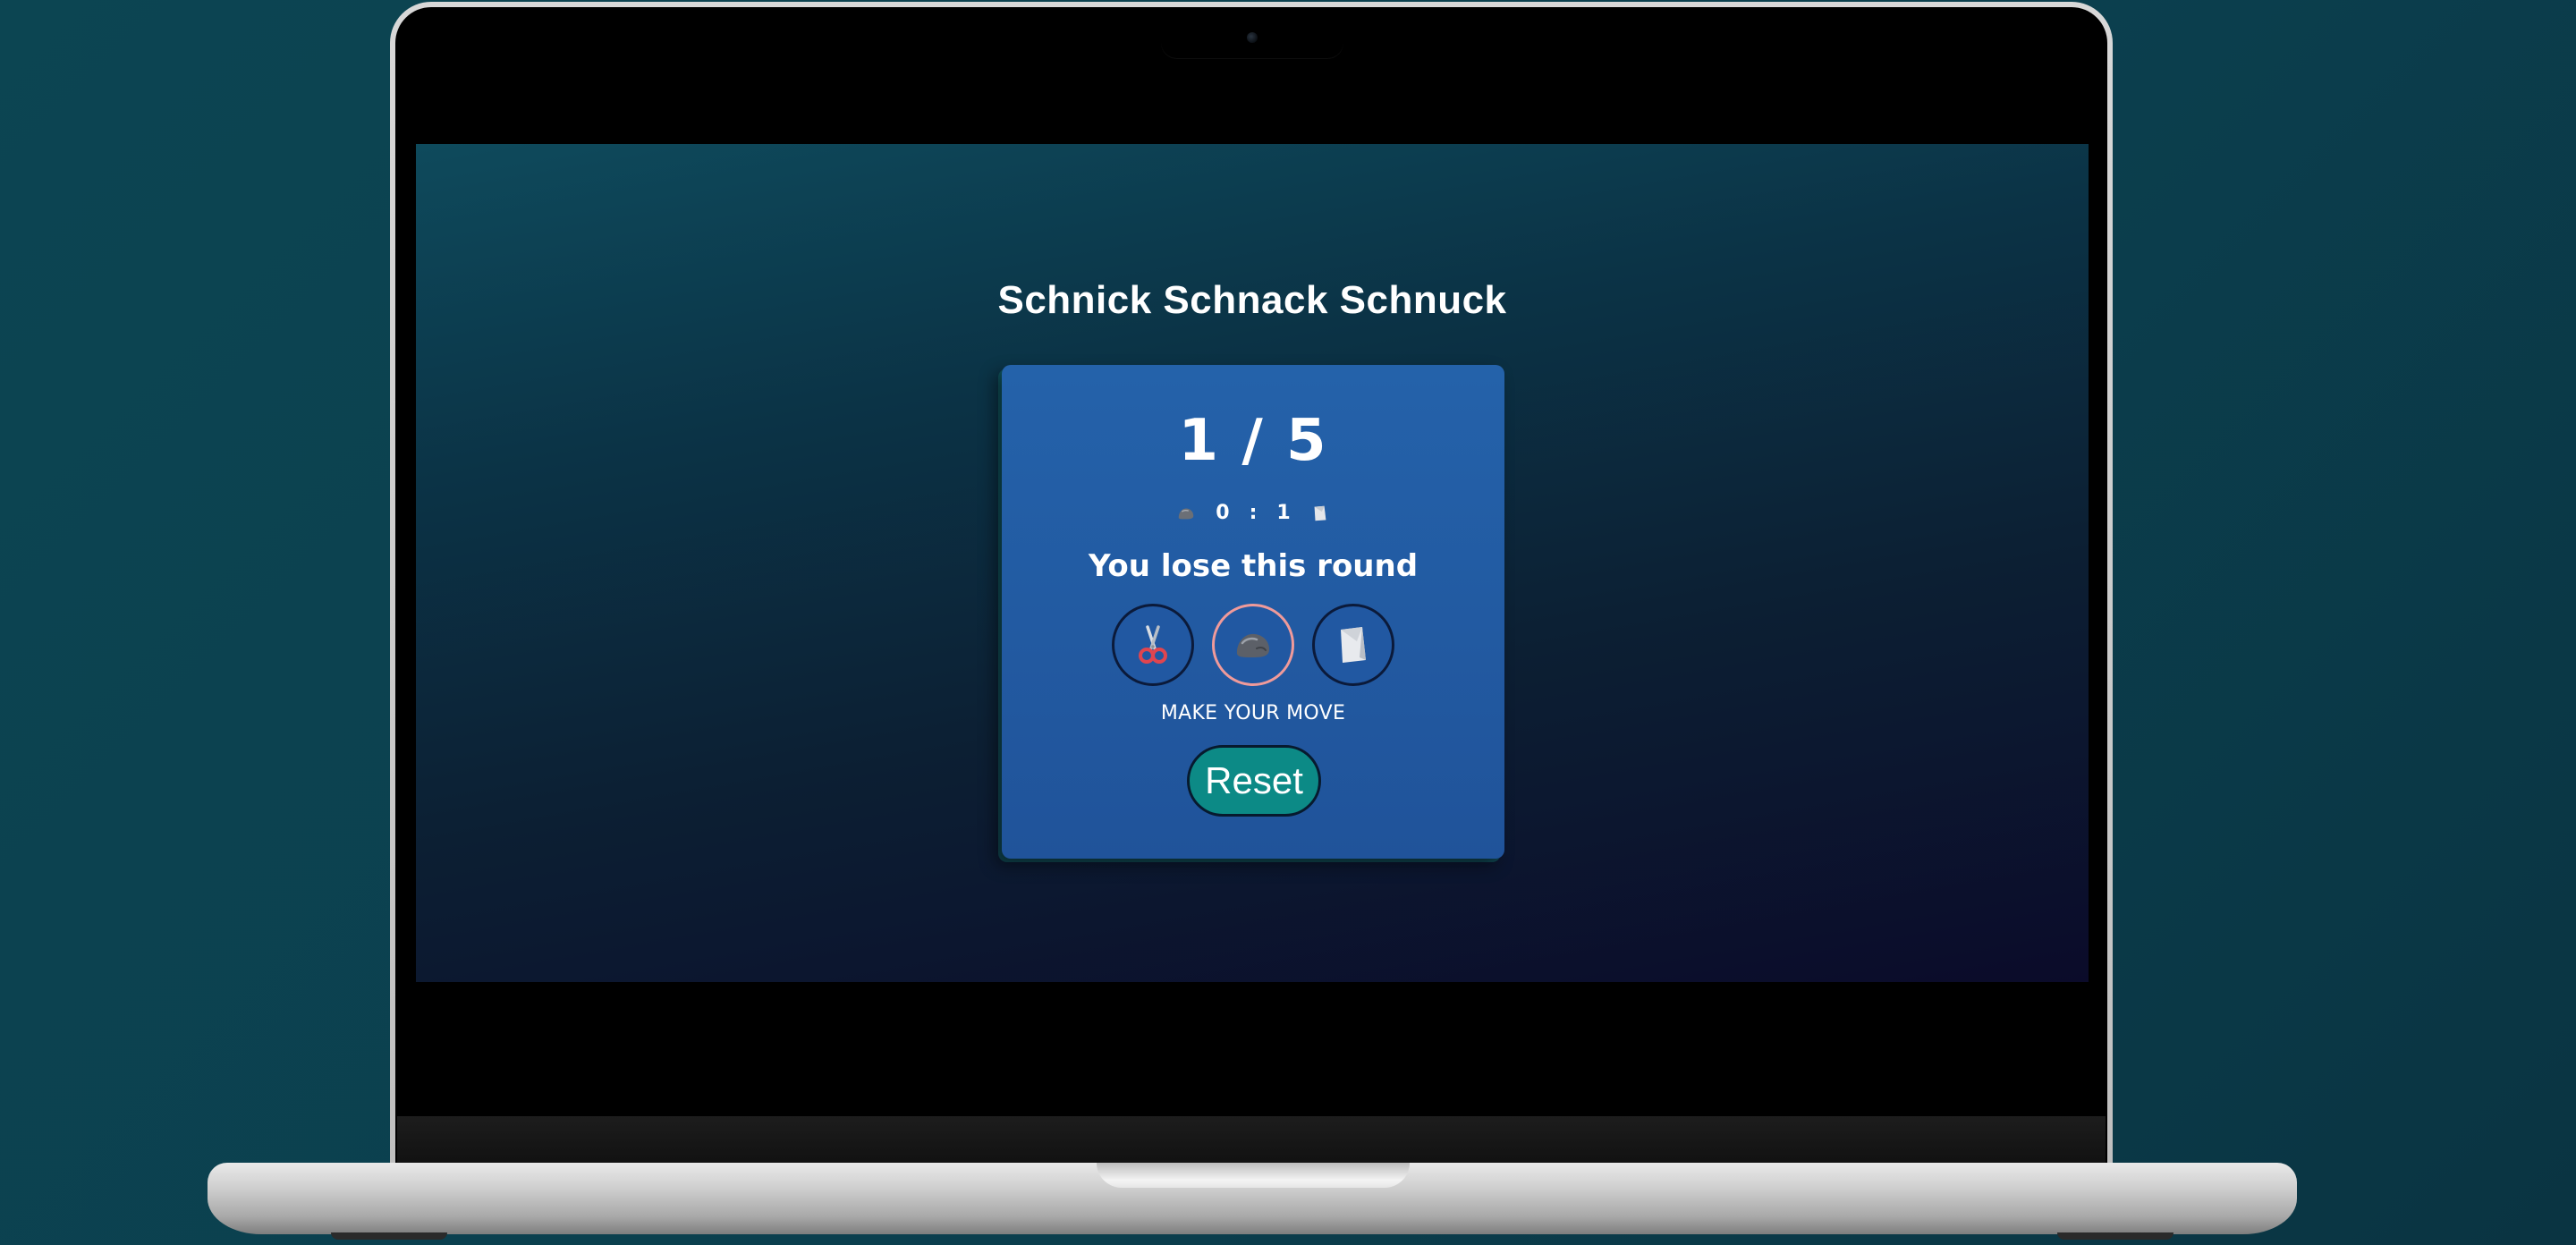 The height and width of the screenshot is (1245, 2576). Describe the element at coordinates (389, 1236) in the screenshot. I see `laptop-foot-left` at that location.